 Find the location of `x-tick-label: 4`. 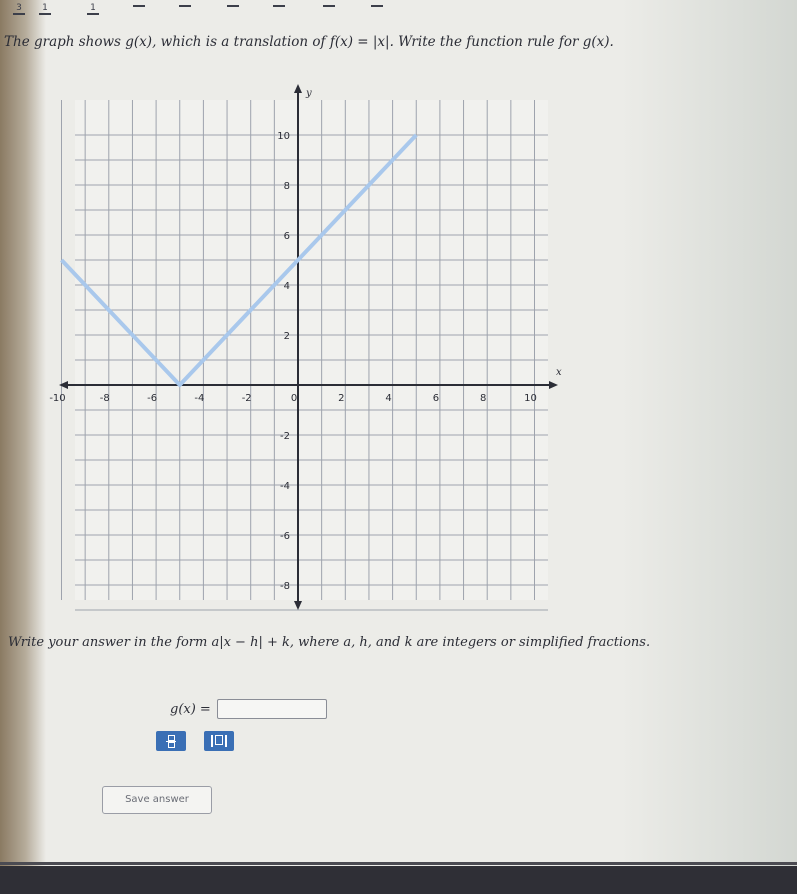

x-tick-label: 4 is located at coordinates (388, 398).